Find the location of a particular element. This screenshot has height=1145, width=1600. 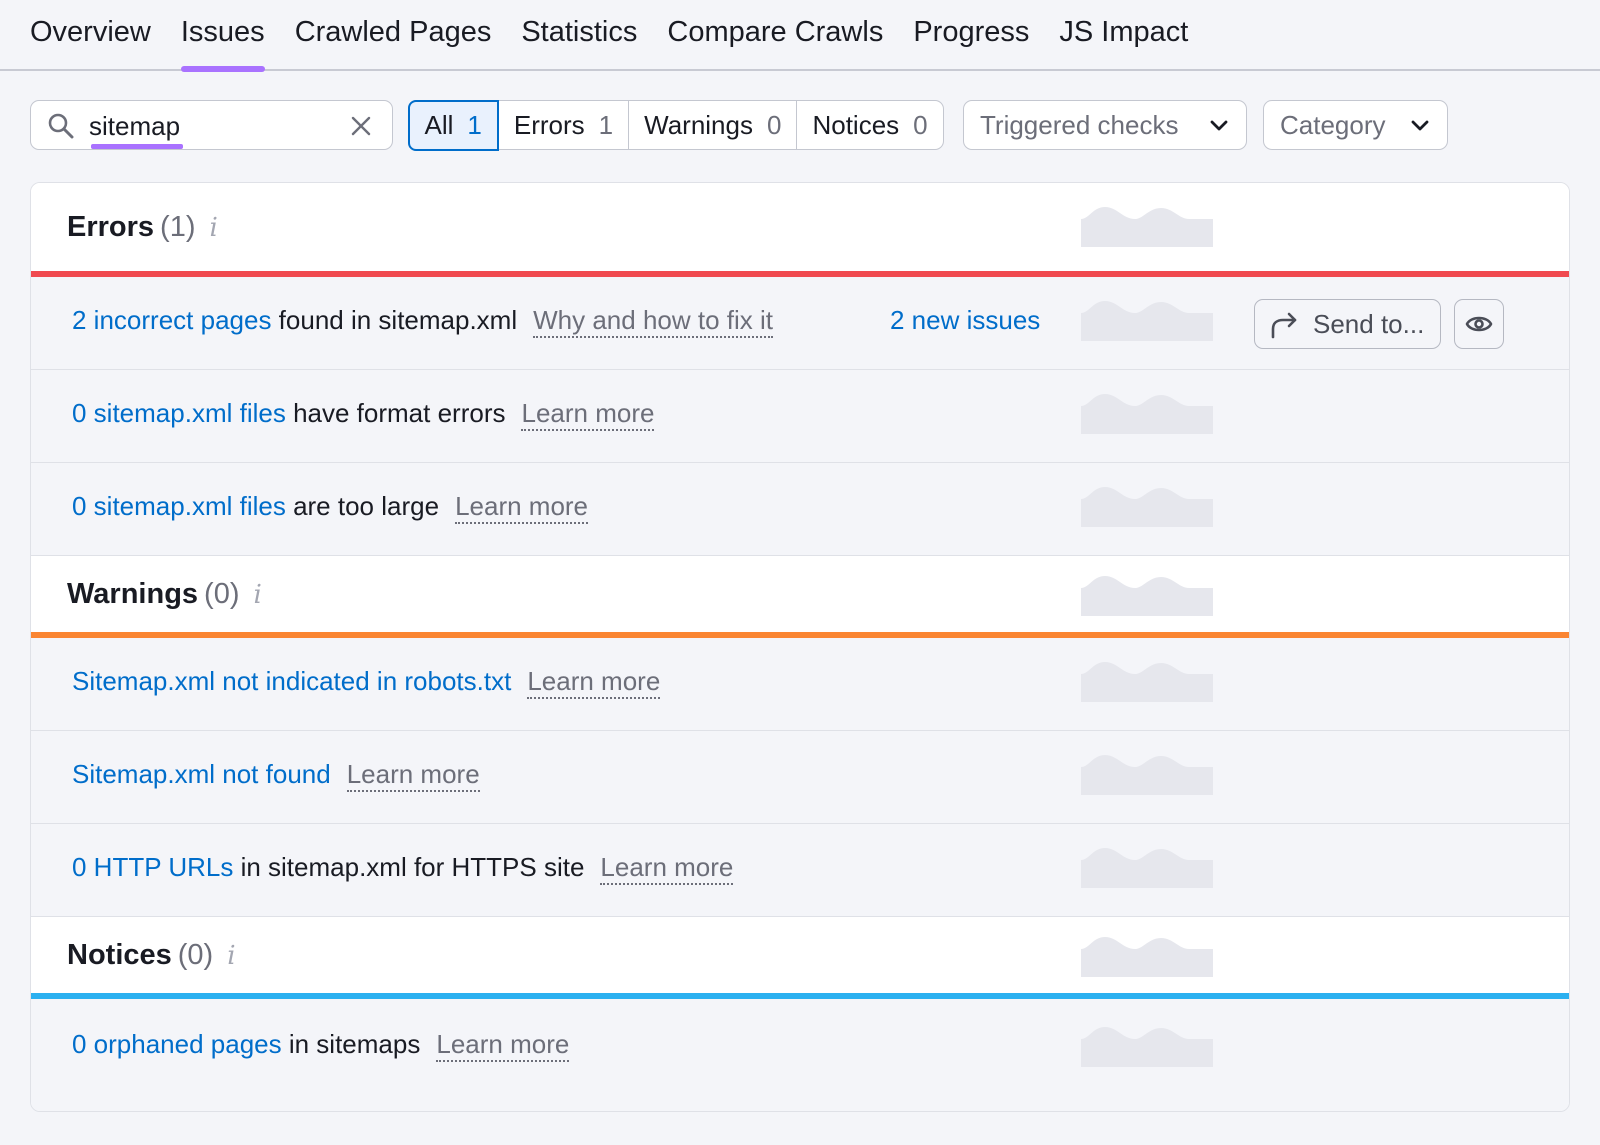

issue-row-text: 0 orphaned pages in sitemaps Learn more is located at coordinates (321, 1045).